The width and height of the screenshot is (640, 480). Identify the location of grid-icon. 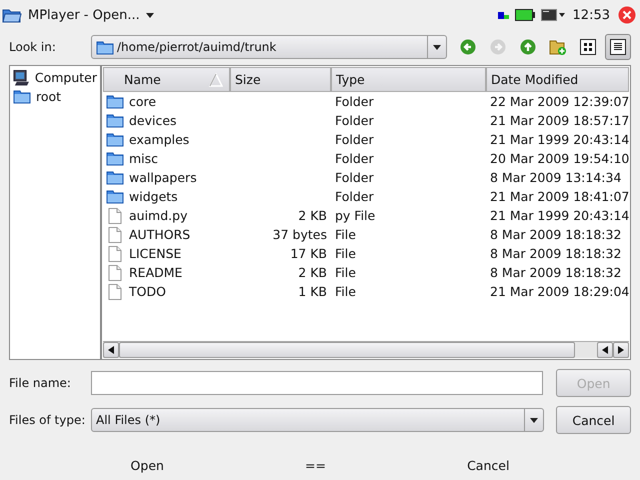
(588, 47).